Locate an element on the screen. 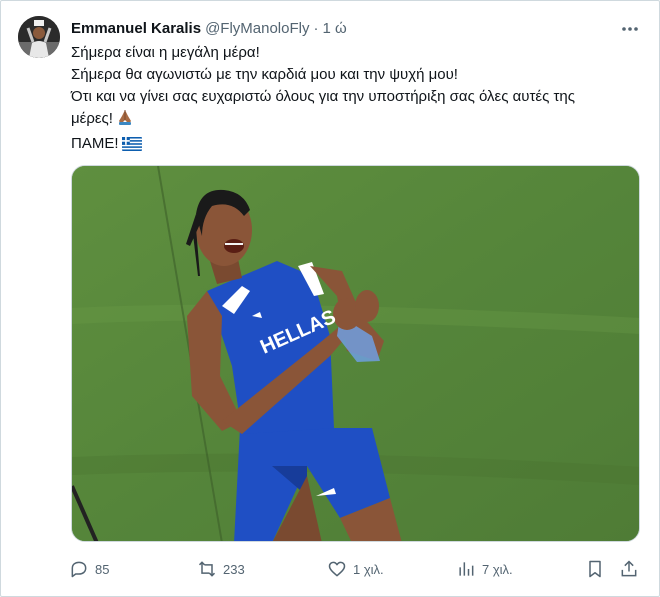  more-options-button is located at coordinates (630, 29).